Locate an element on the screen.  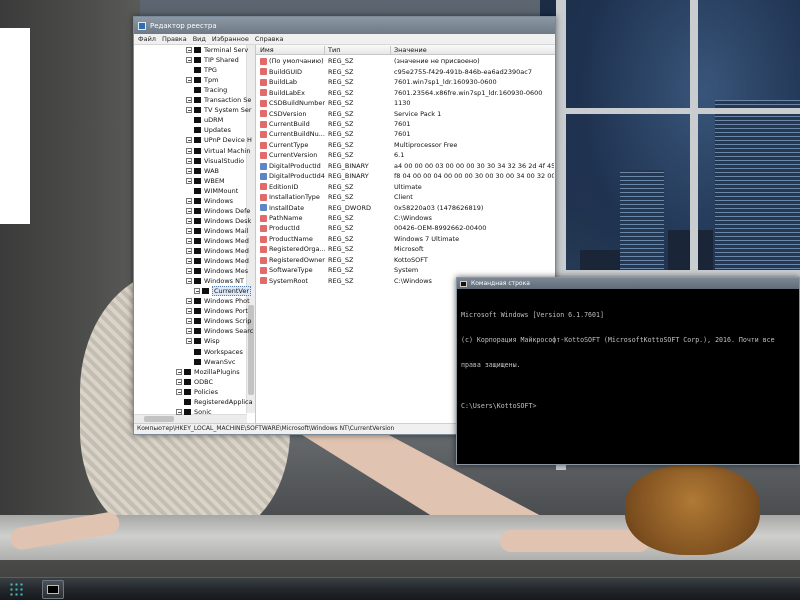
cmd-titlebar: Командная строка is located at coordinates (628, 283).